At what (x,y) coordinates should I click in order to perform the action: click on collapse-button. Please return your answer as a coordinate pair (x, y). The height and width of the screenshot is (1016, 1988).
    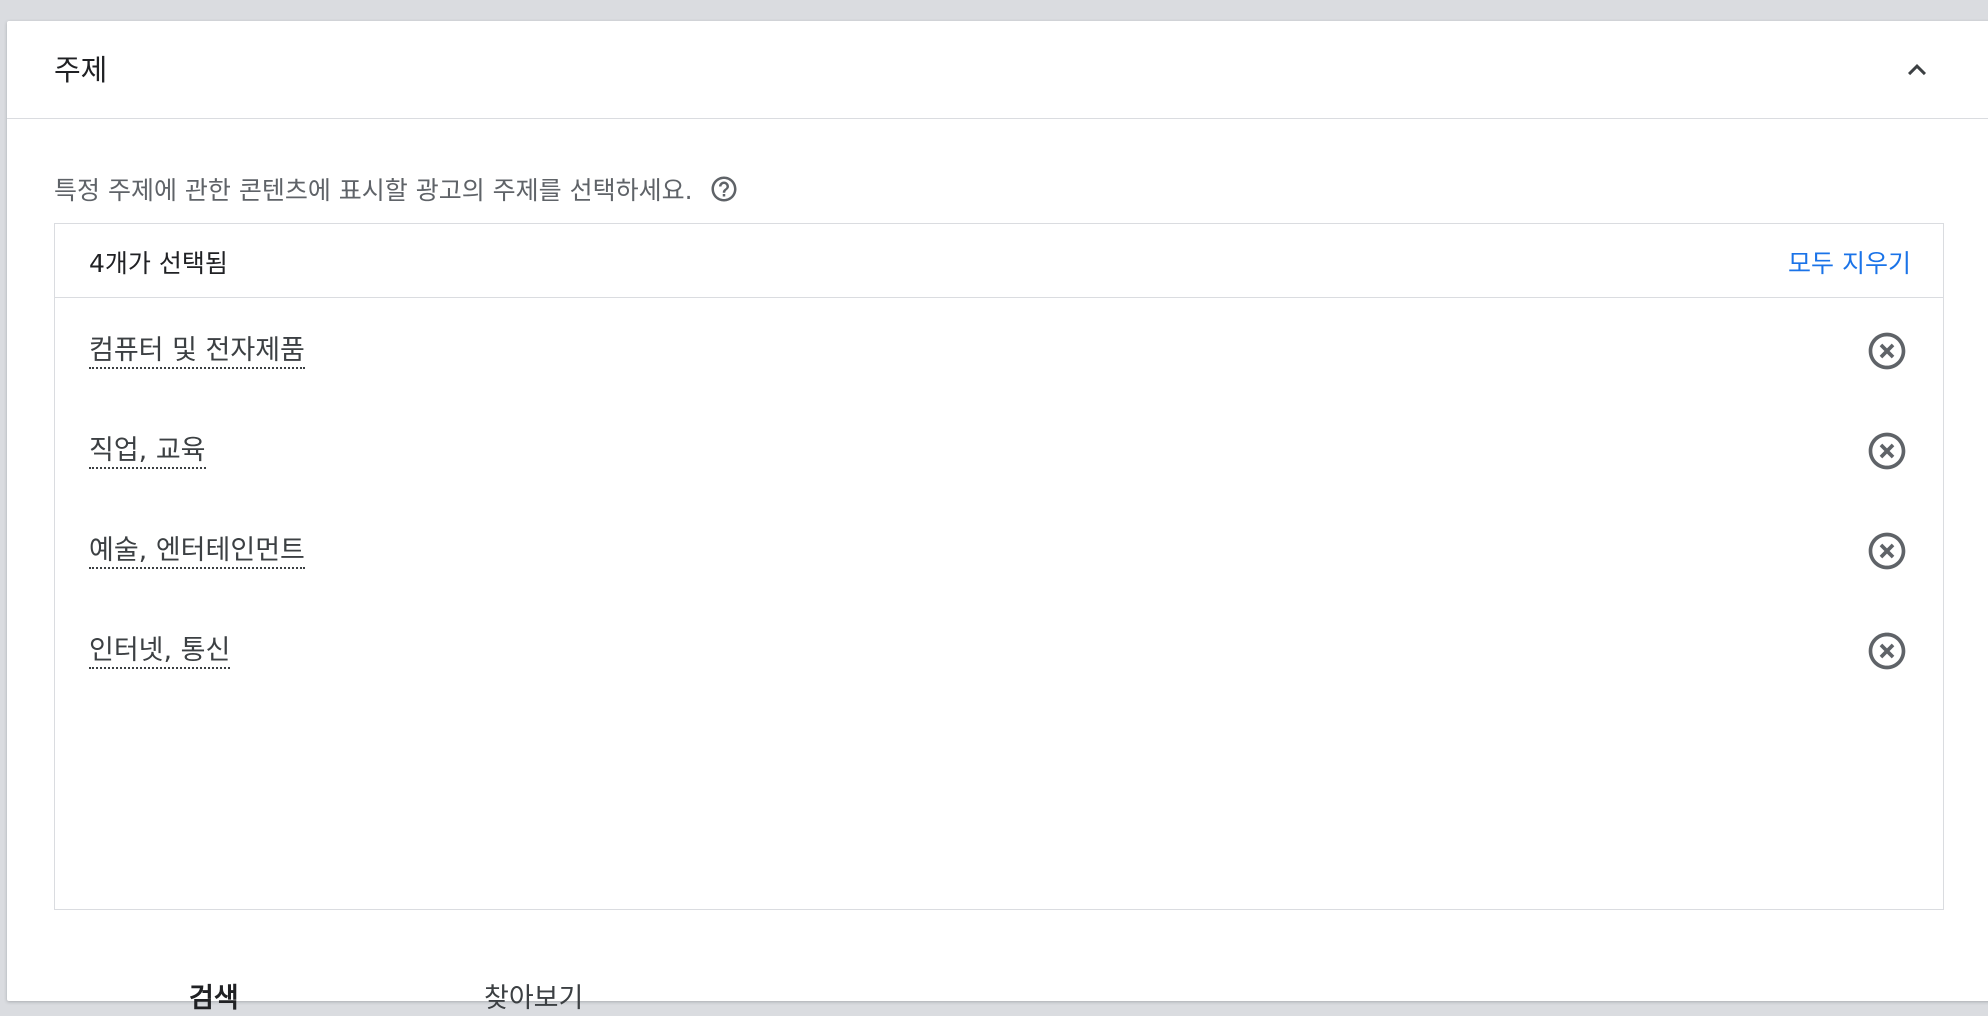
    Looking at the image, I should click on (1917, 70).